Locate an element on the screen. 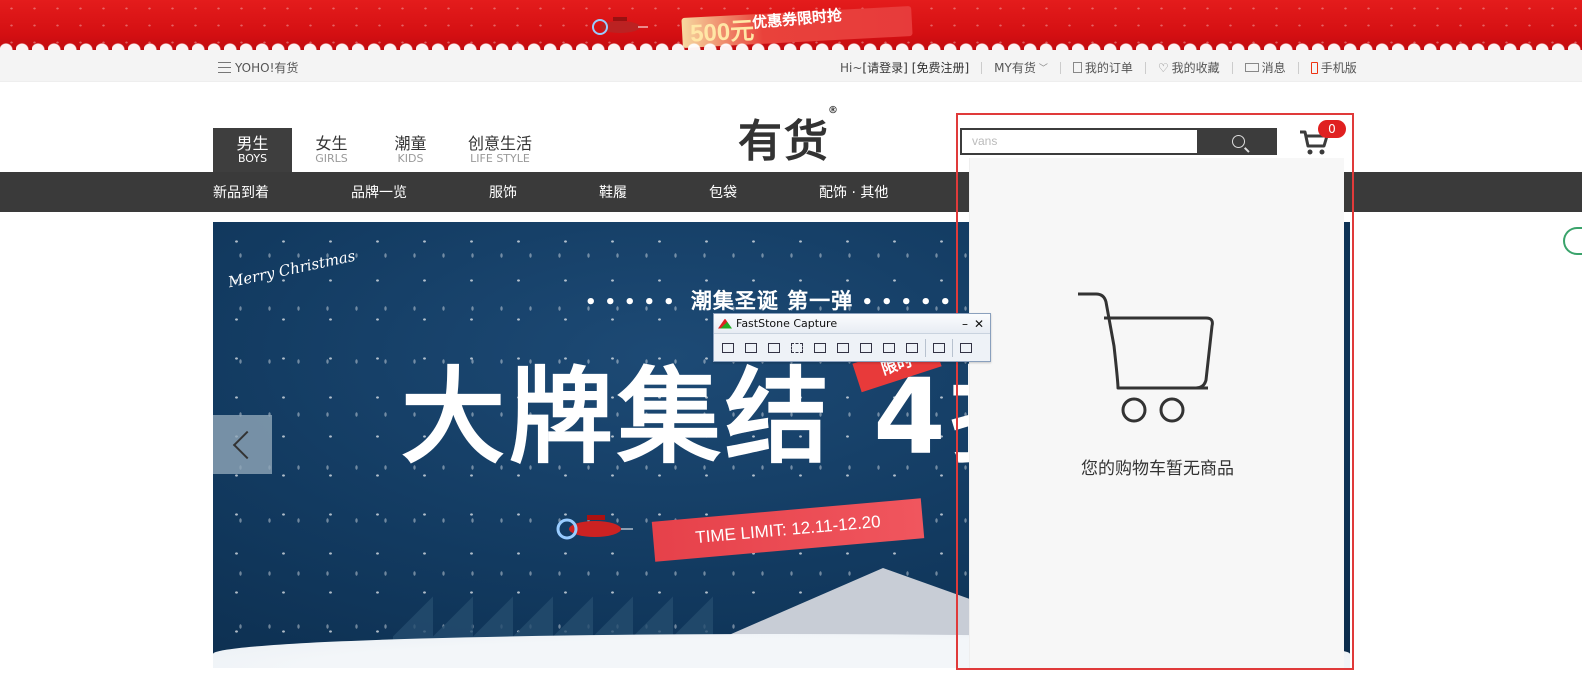  messages-link: 消息 is located at coordinates (1265, 67).